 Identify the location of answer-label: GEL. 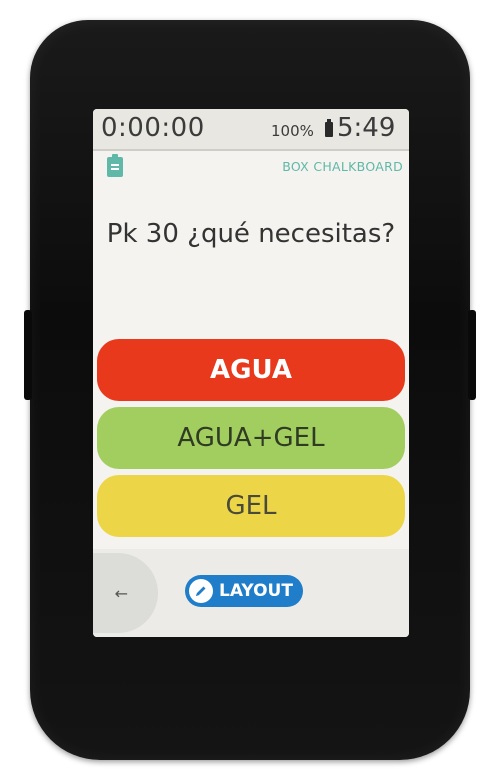
(251, 506).